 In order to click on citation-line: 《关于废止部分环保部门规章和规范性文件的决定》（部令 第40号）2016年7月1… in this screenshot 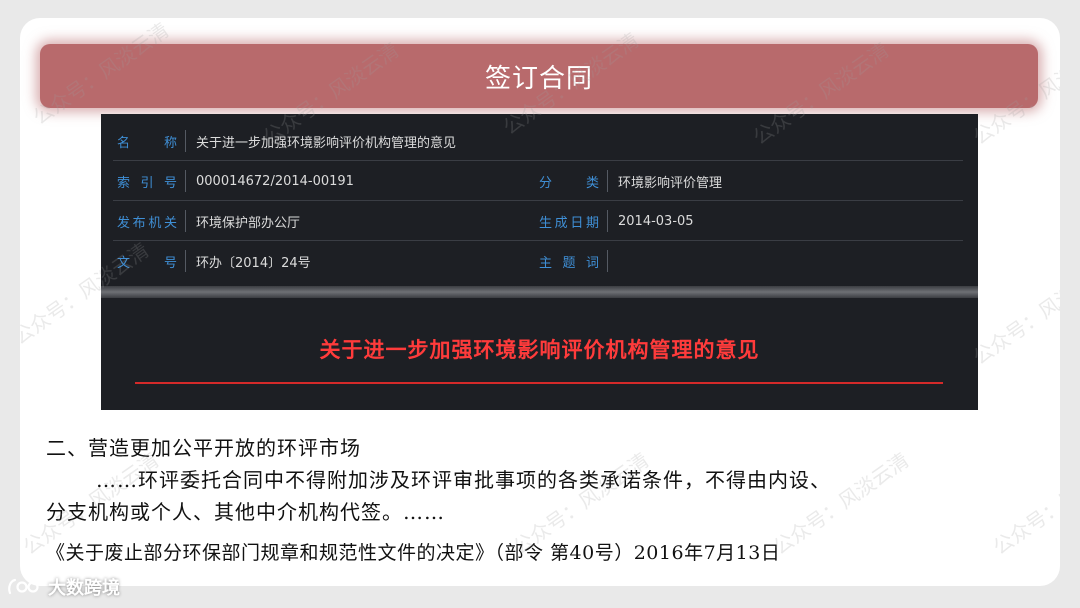, I will do `click(413, 553)`.